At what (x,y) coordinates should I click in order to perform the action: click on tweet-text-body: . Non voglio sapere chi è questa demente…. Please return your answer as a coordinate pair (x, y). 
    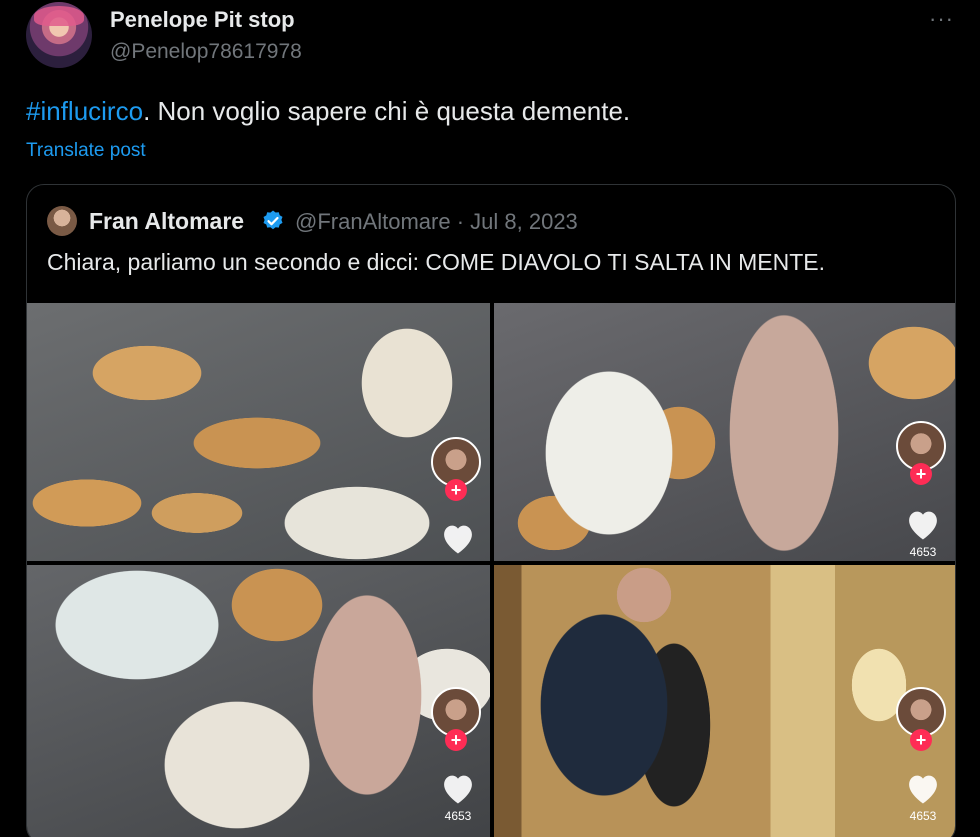
    Looking at the image, I should click on (387, 111).